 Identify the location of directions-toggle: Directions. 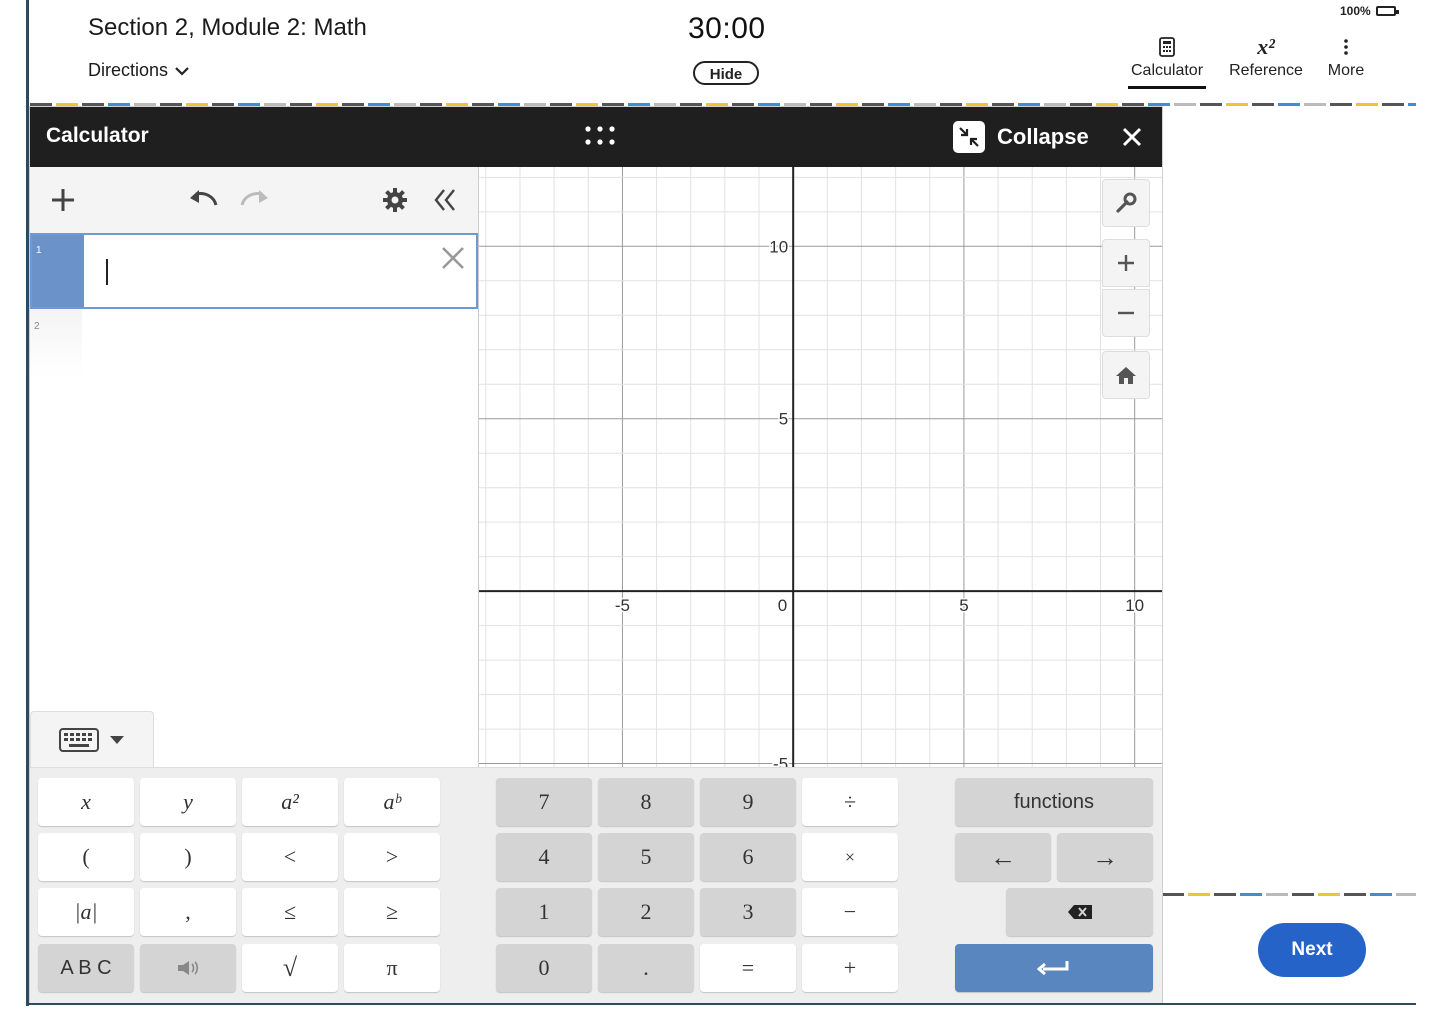
(139, 70).